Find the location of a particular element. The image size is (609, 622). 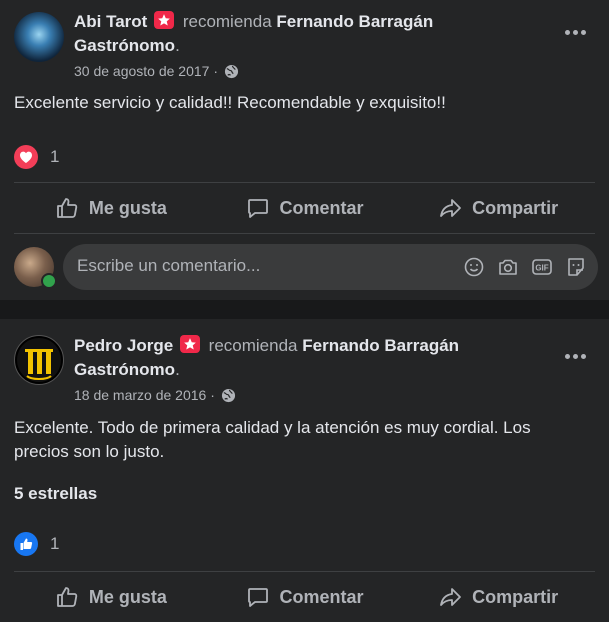

post-header: Pedro Jorge recomienda Fernando Barragán is located at coordinates (266, 345).